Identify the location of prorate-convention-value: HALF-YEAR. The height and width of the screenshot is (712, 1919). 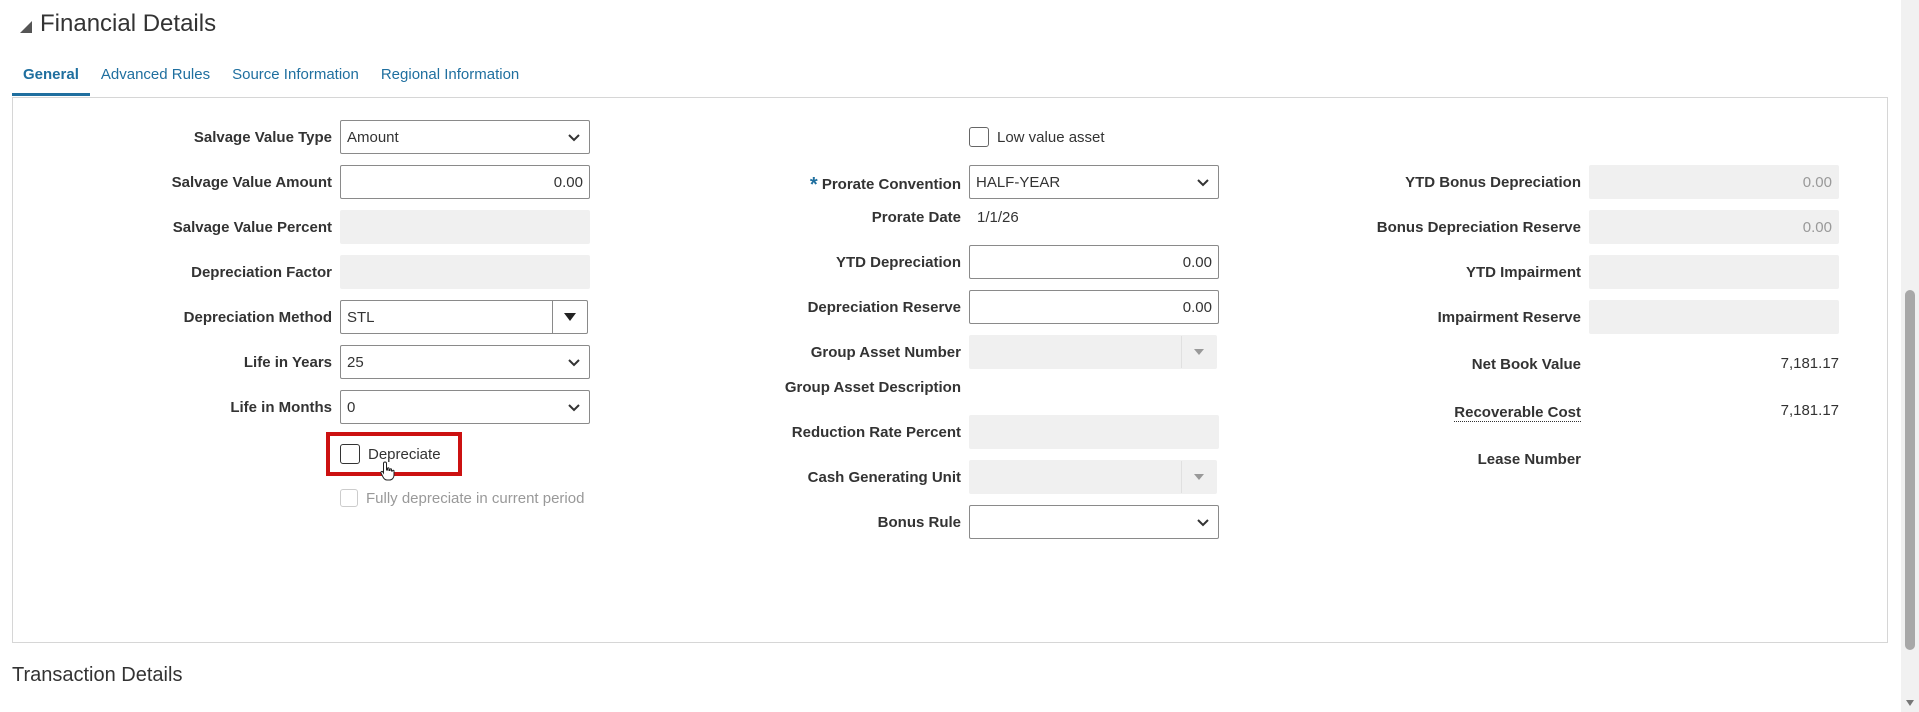
(1018, 182).